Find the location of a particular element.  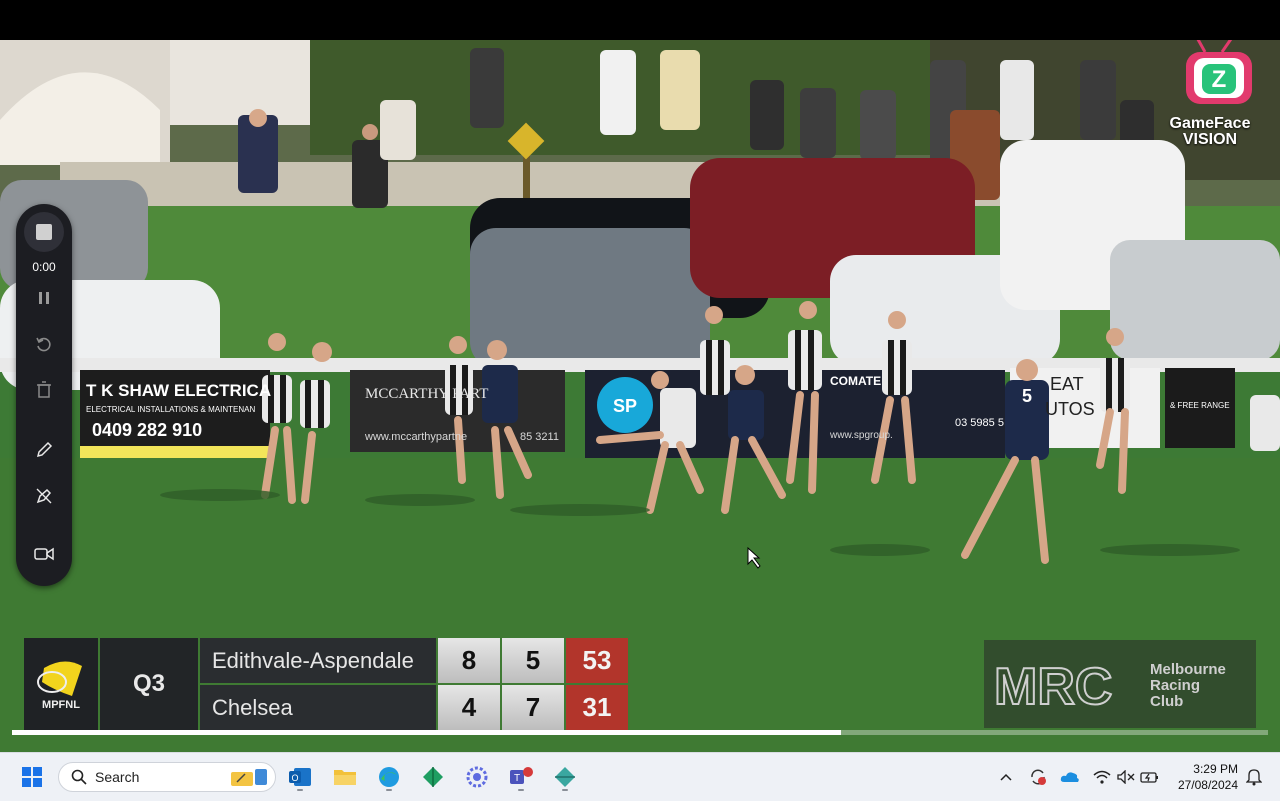

clock-date: 27/08/2024 is located at coordinates (1207, 785).